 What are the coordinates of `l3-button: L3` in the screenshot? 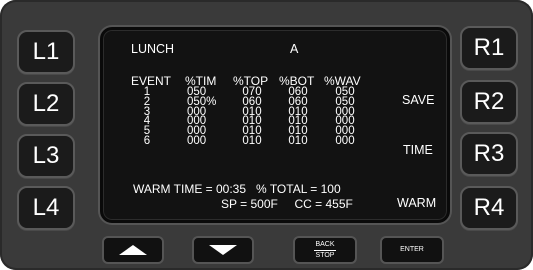 It's located at (46, 156).